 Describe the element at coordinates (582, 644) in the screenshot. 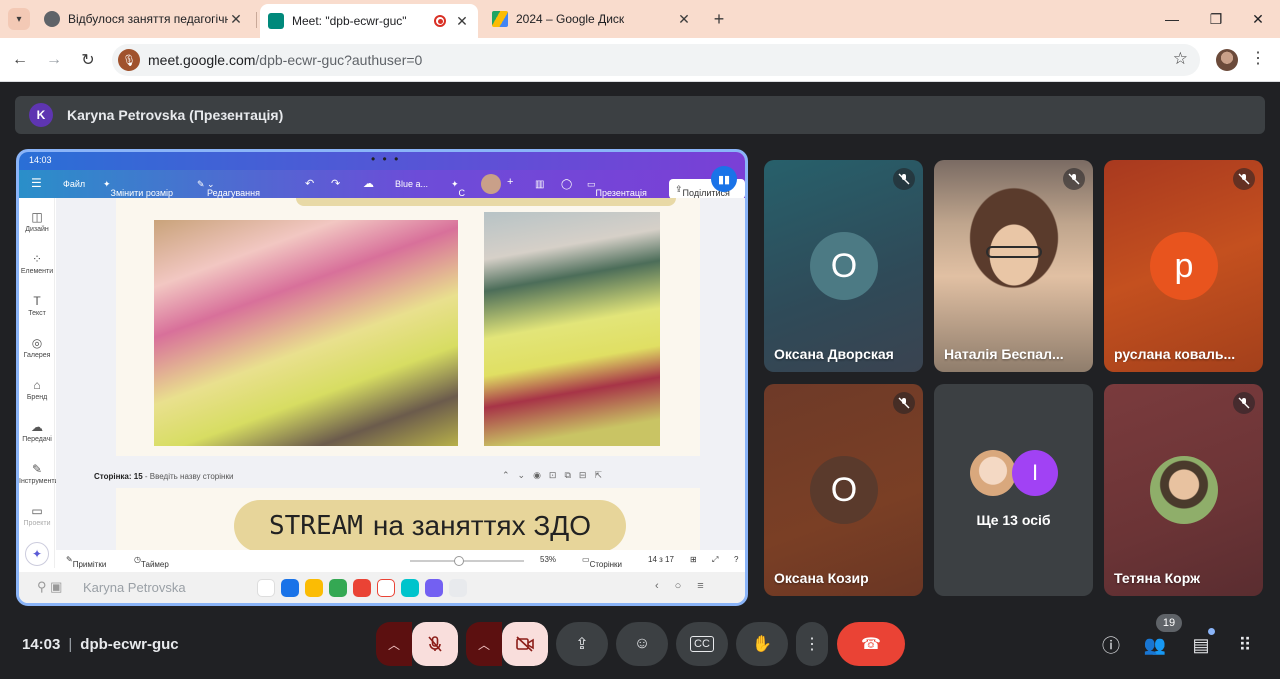

I see `present-now-button: ⇪` at that location.